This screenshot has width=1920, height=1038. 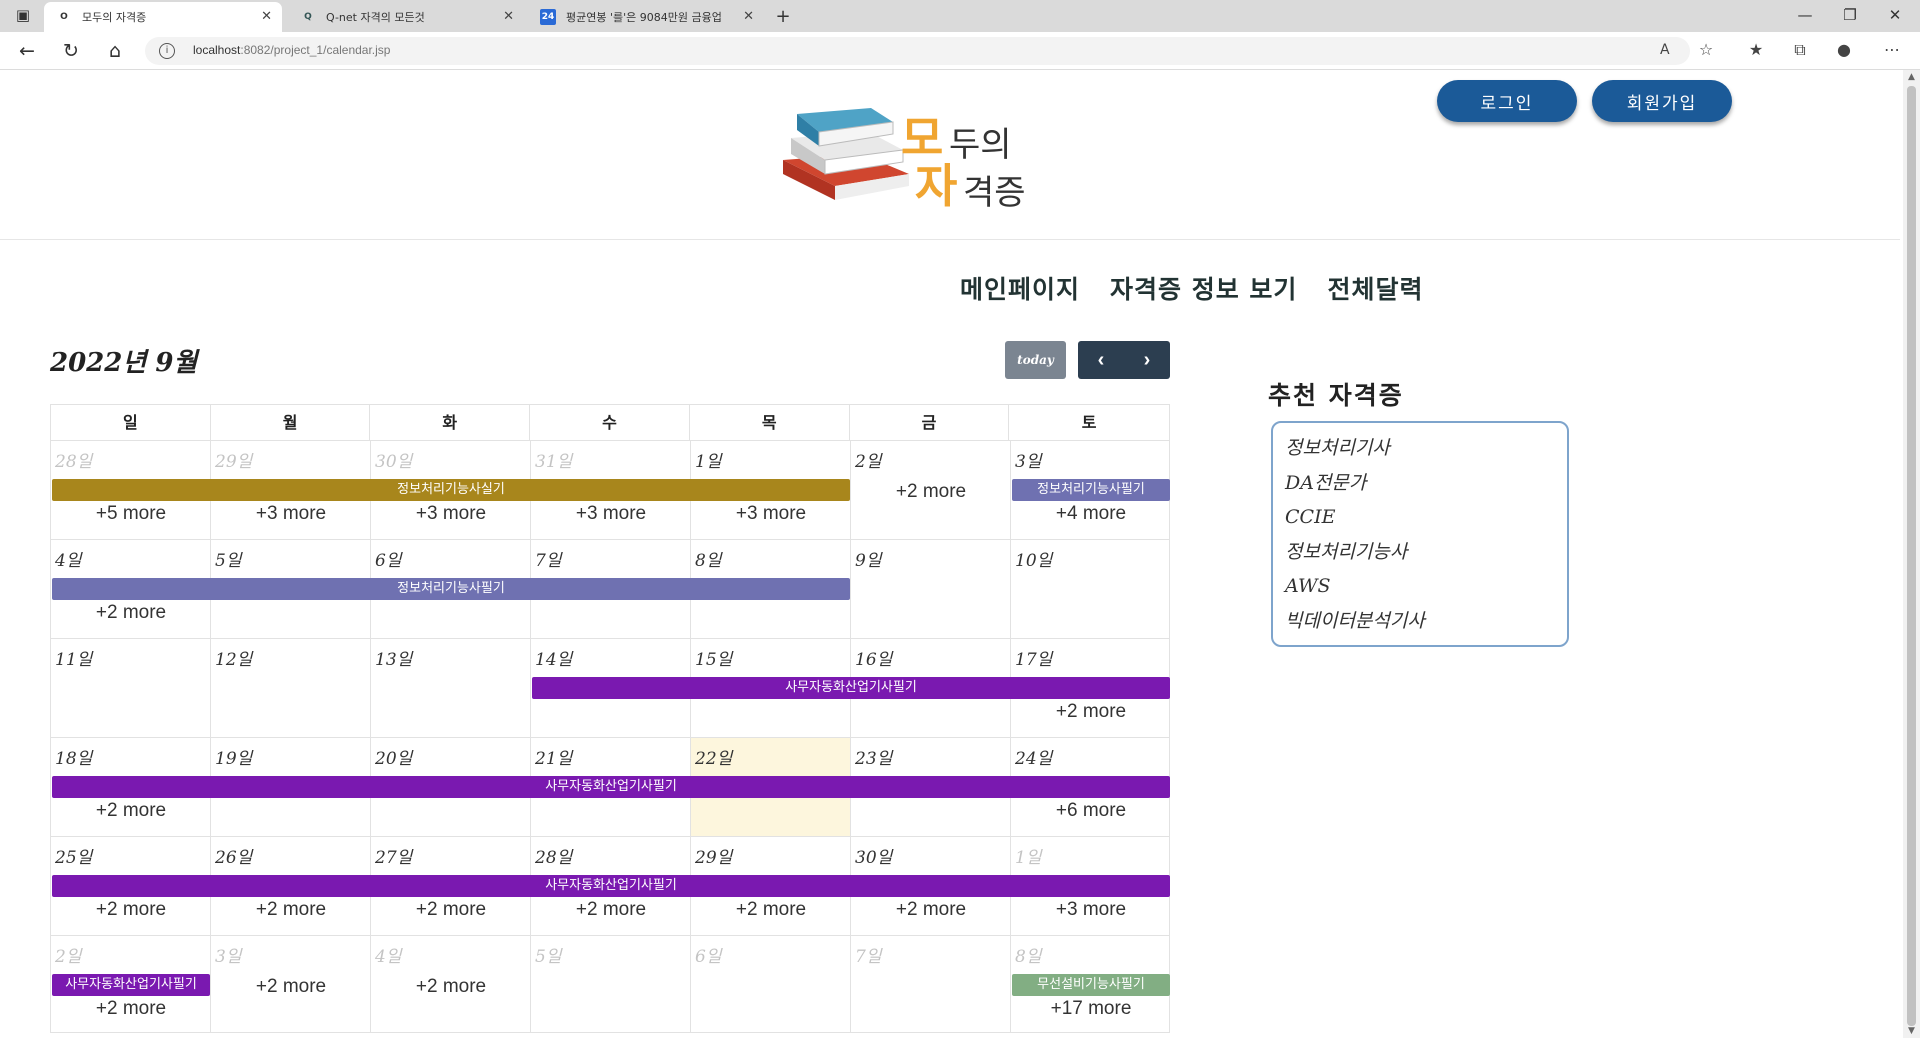 What do you see at coordinates (783, 16) in the screenshot?
I see `new-tab-icon: +` at bounding box center [783, 16].